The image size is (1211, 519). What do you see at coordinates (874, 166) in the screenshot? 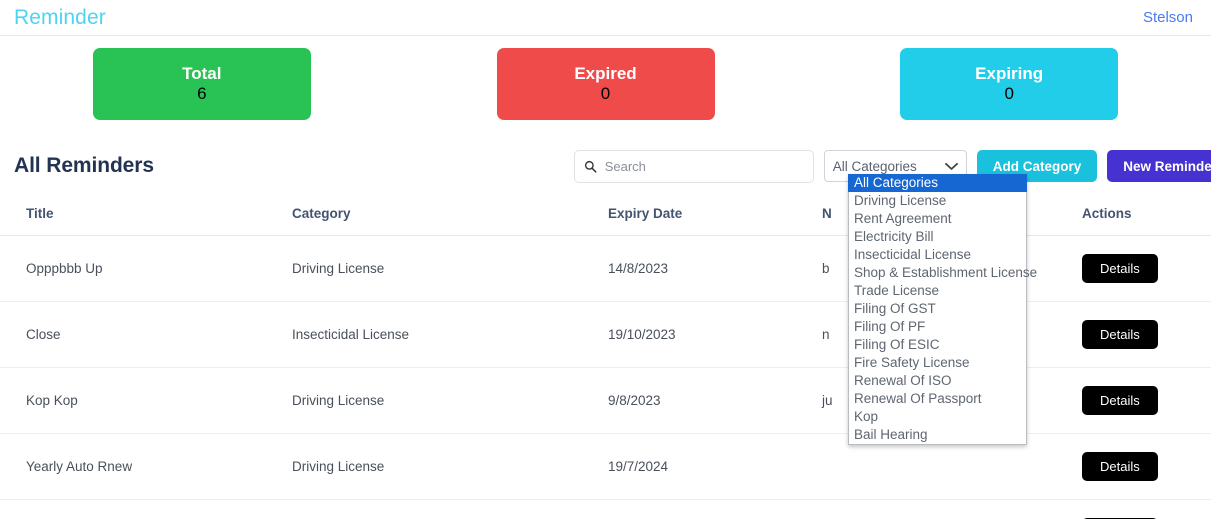
I see `category-select-value: All Categories` at bounding box center [874, 166].